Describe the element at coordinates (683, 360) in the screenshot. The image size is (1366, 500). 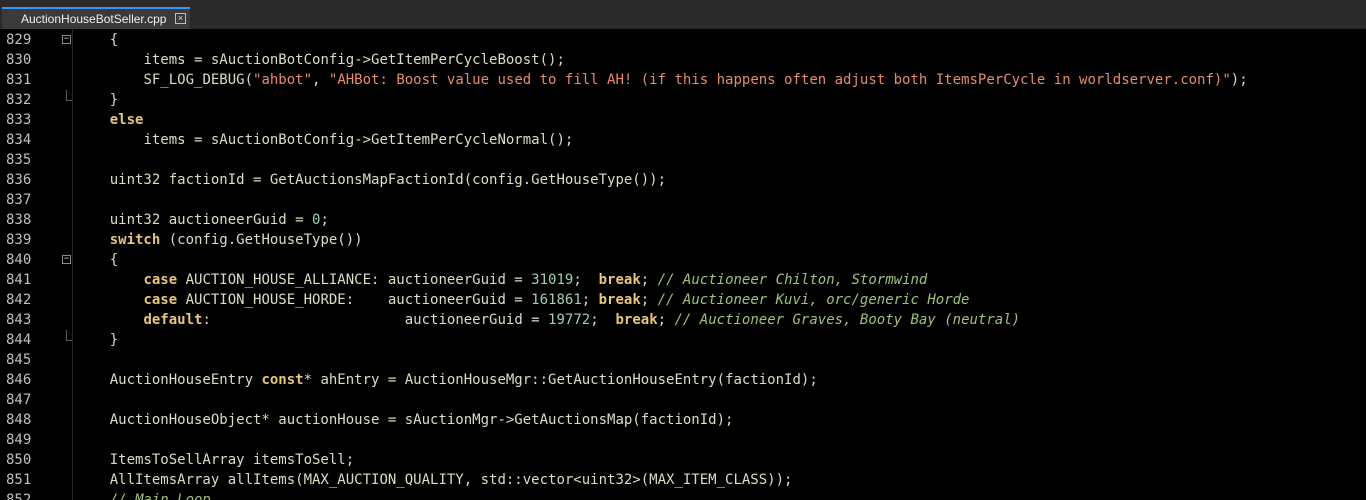
I see `code-line: 845` at that location.